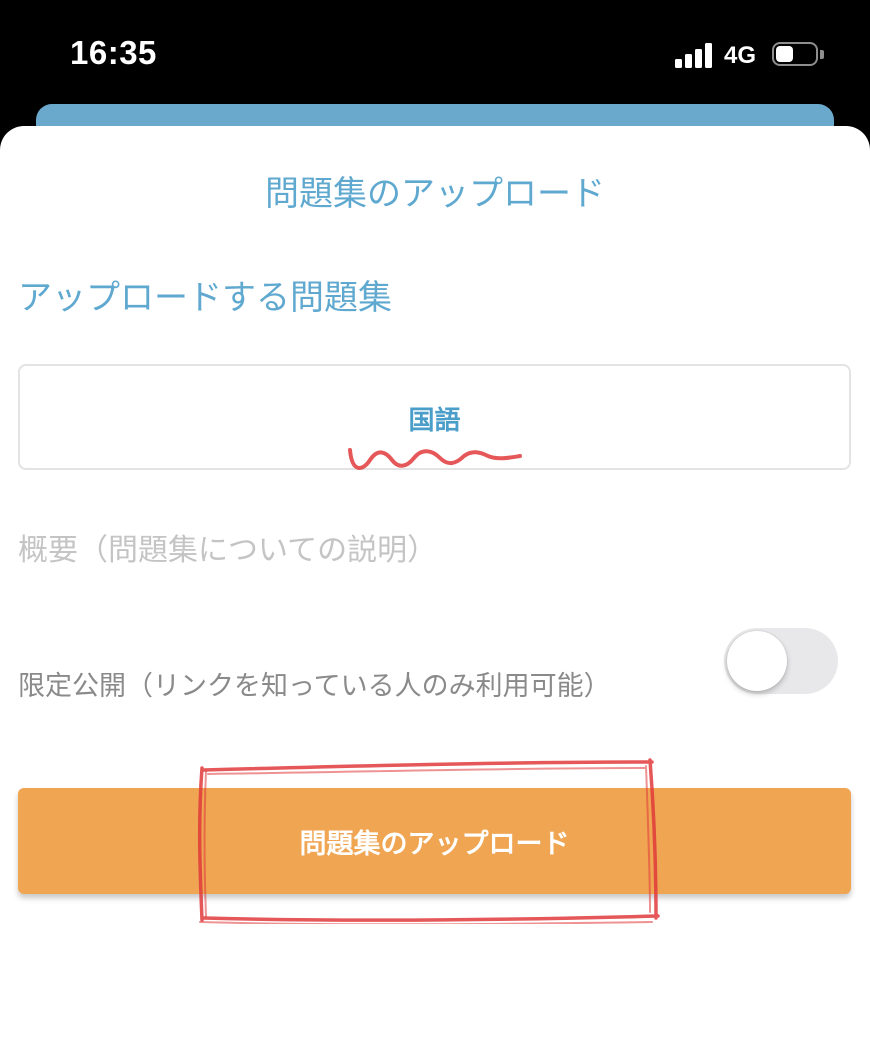 The height and width of the screenshot is (1042, 870). What do you see at coordinates (695, 55) in the screenshot?
I see `signal-strength-icon` at bounding box center [695, 55].